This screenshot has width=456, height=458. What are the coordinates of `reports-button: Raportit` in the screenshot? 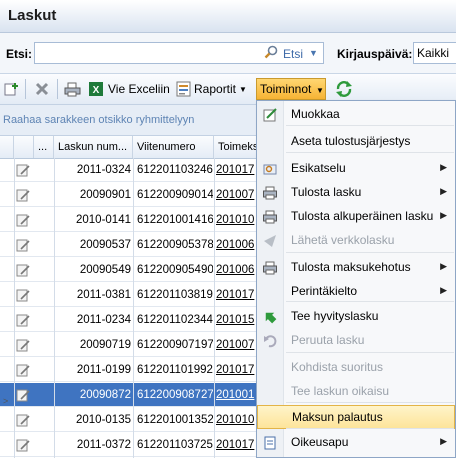 It's located at (215, 89).